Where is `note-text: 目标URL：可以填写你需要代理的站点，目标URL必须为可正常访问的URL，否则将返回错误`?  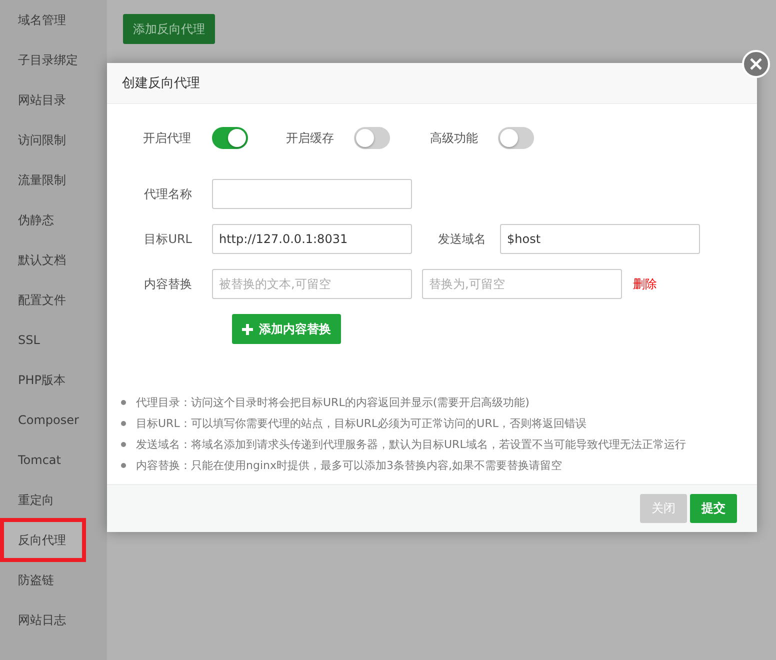
note-text: 目标URL：可以填写你需要代理的站点，目标URL必须为可正常访问的URL，否则将返回错误 is located at coordinates (361, 423).